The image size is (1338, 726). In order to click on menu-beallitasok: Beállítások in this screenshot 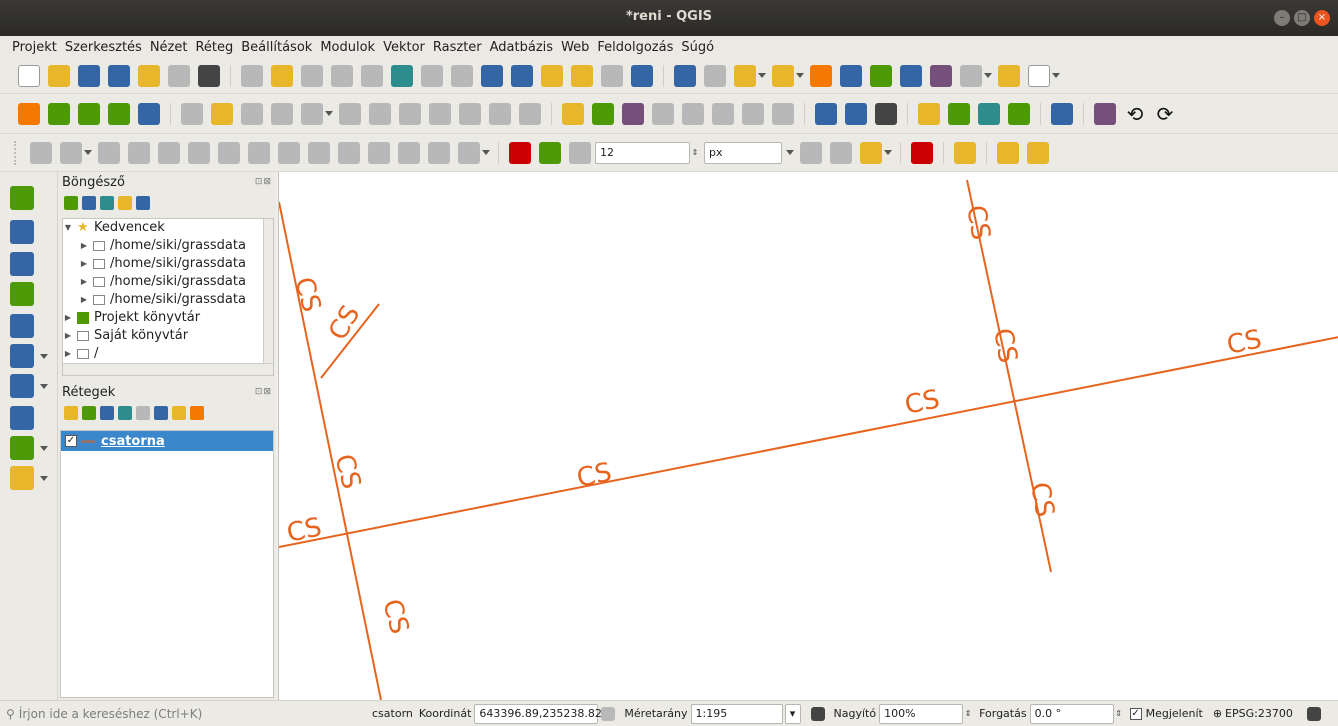, I will do `click(276, 47)`.